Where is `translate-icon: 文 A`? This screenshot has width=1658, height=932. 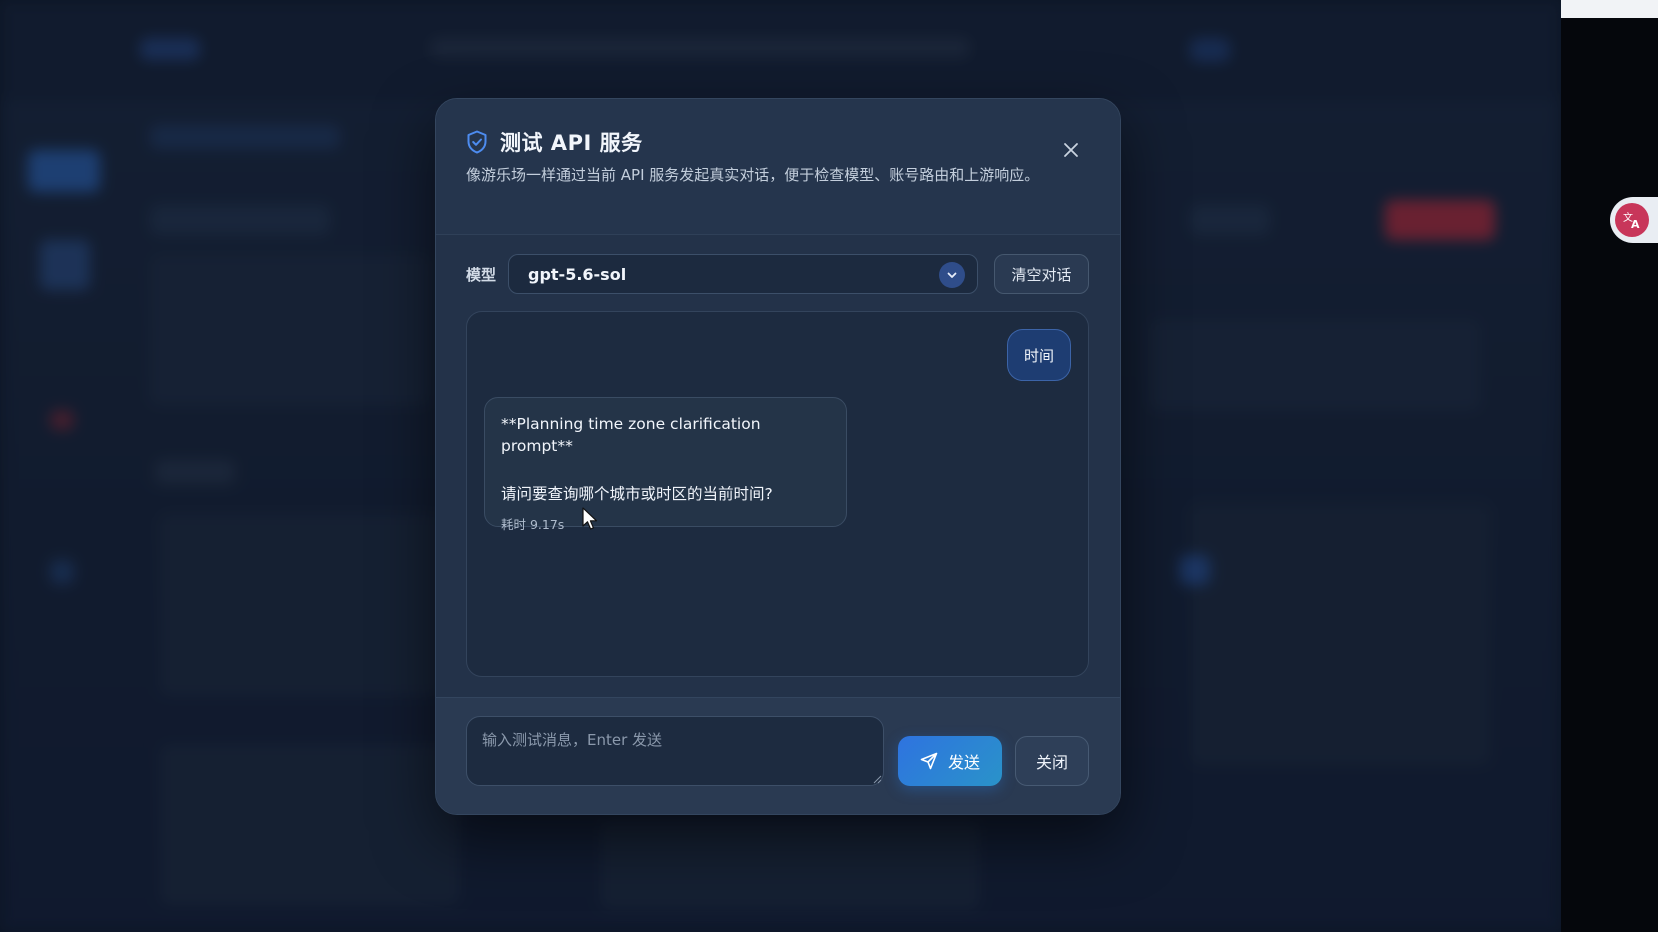 translate-icon: 文 A is located at coordinates (1632, 220).